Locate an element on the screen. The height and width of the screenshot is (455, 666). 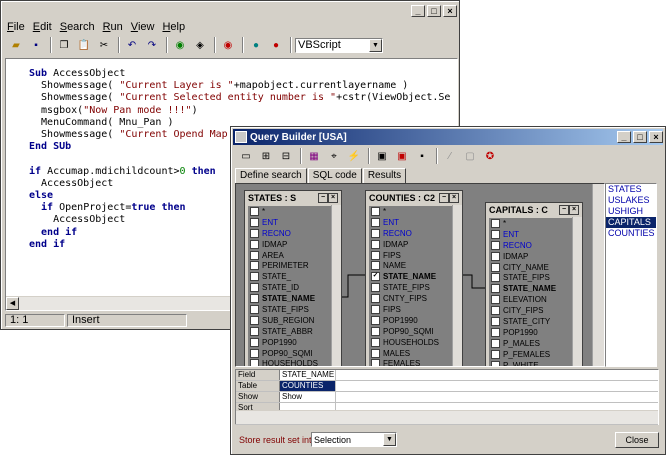
tab-define-search: Define search is located at coordinates (271, 176).